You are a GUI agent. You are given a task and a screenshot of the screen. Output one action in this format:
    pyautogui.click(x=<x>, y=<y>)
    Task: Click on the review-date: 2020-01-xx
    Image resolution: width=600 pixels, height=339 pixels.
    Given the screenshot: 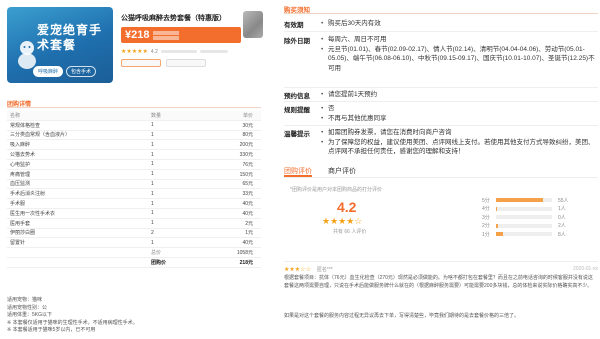 What is the action you would take?
    pyautogui.click(x=585, y=269)
    